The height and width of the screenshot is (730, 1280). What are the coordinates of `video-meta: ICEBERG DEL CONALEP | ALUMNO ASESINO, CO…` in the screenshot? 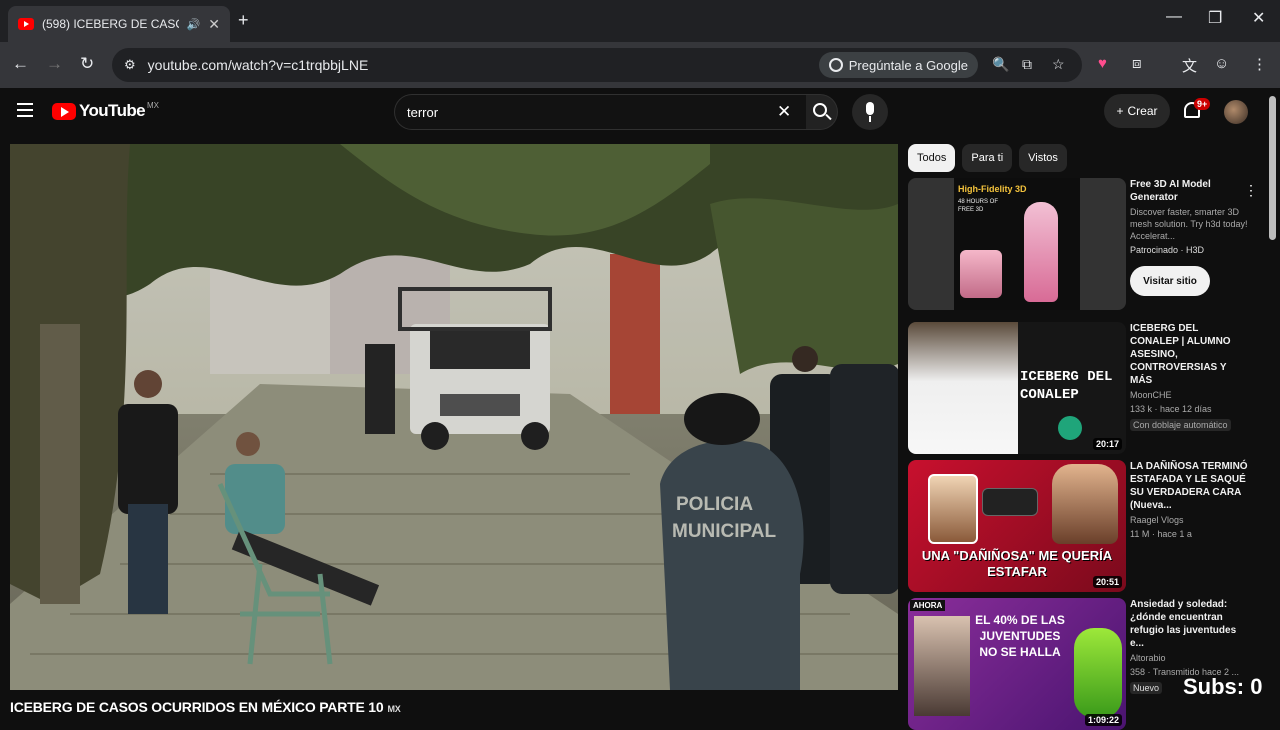 It's located at (1189, 377).